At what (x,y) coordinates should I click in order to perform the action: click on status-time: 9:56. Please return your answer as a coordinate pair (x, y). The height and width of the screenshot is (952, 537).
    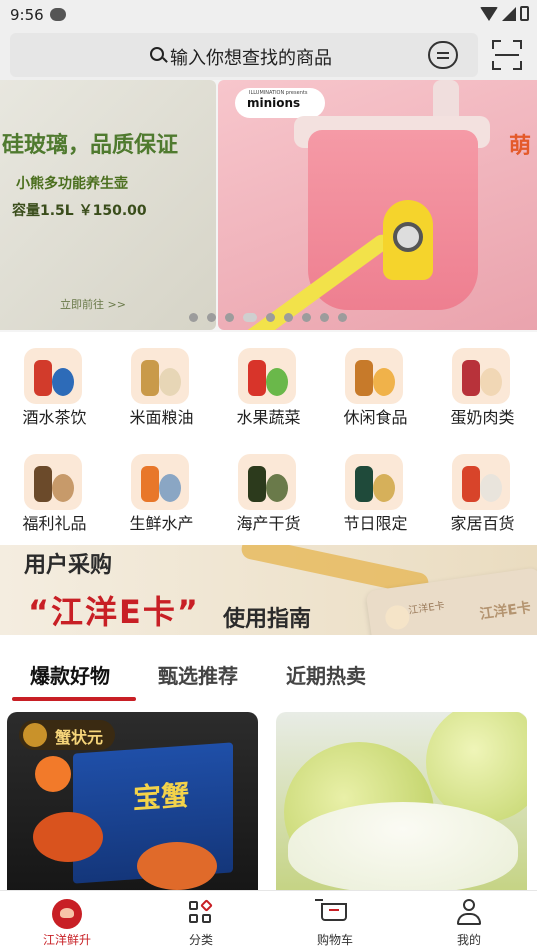
    Looking at the image, I should click on (27, 15).